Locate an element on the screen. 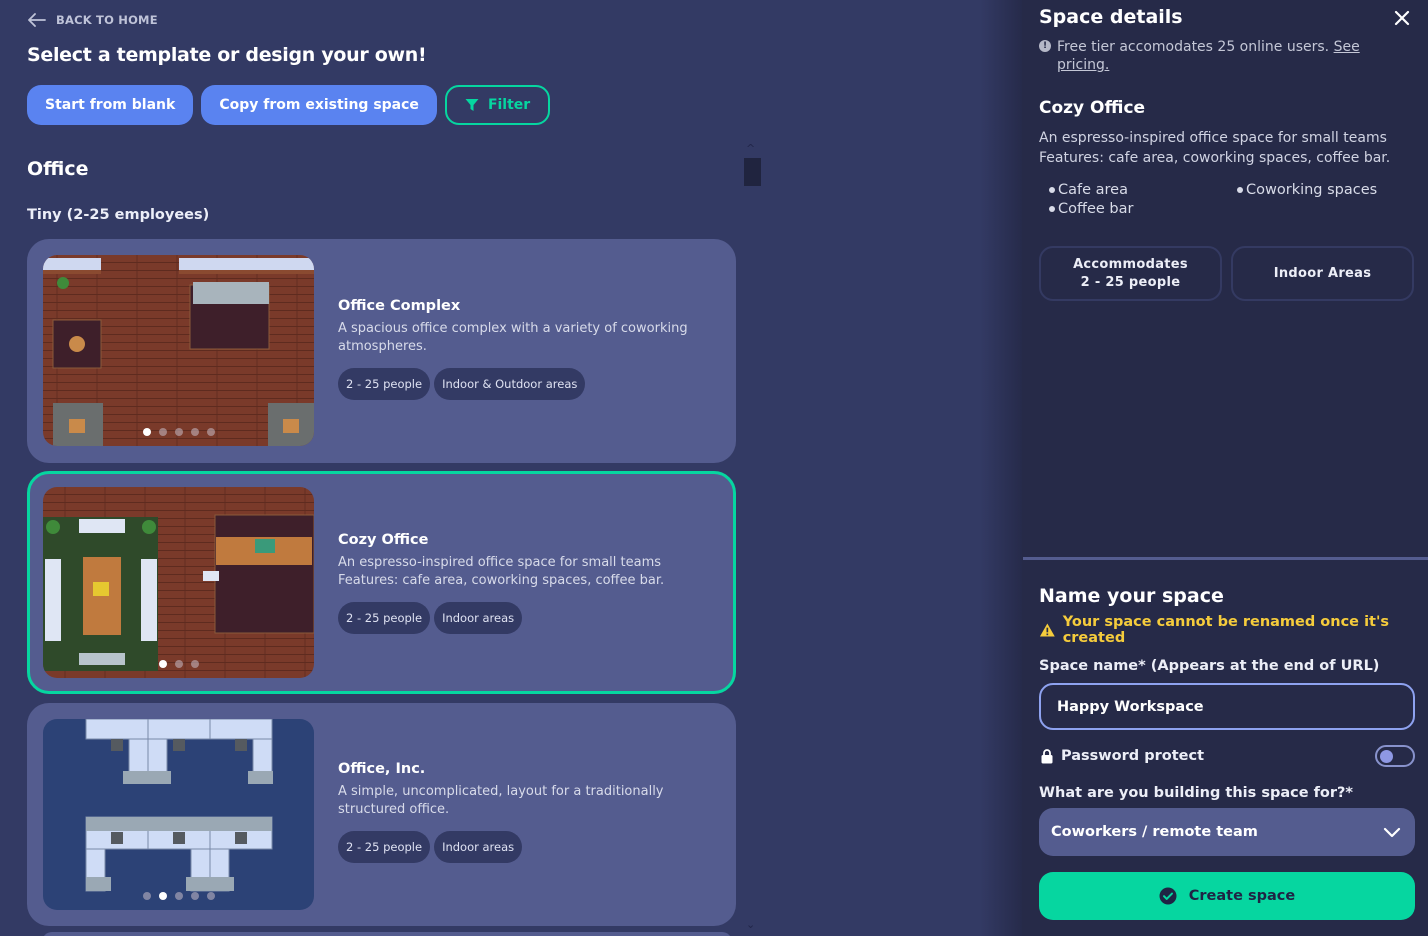 The image size is (1428, 936). panel-title: Space details is located at coordinates (1111, 17).